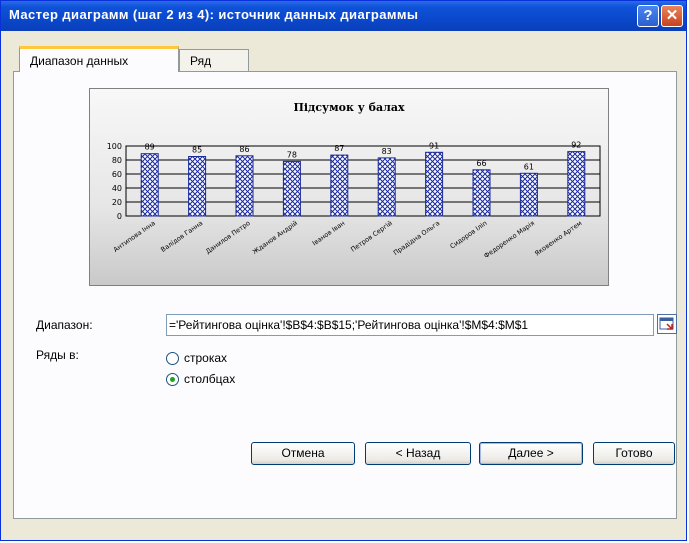 The width and height of the screenshot is (689, 543). Describe the element at coordinates (205, 358) in the screenshot. I see `radio-rows-label: строках` at that location.